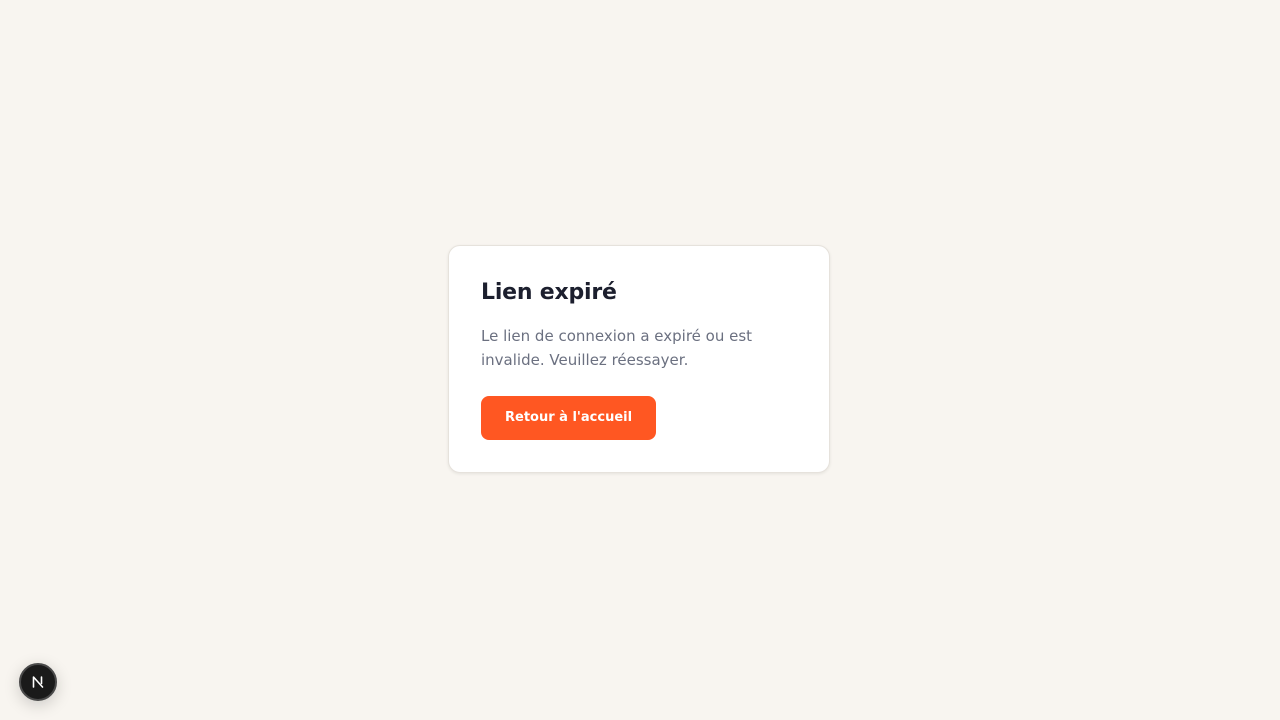  Describe the element at coordinates (549, 292) in the screenshot. I see `card-title: Lien expiré` at that location.